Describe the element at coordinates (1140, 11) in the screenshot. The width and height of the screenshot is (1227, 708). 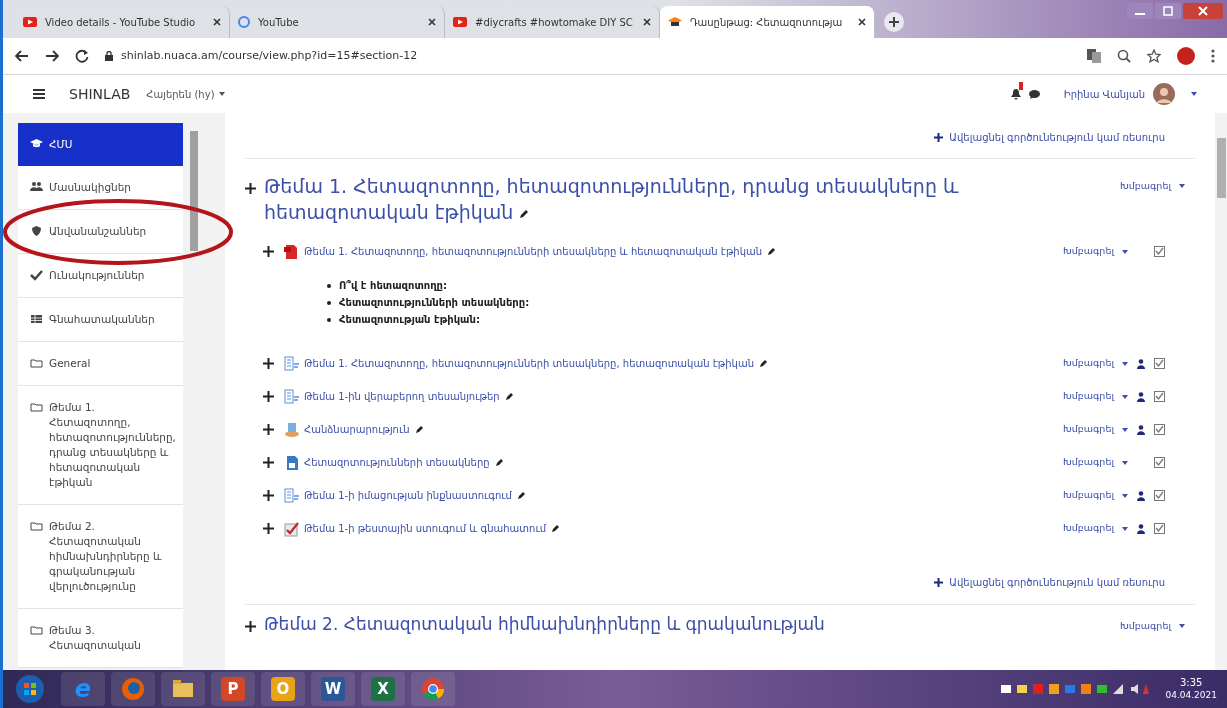
I see `minimize-icon` at that location.